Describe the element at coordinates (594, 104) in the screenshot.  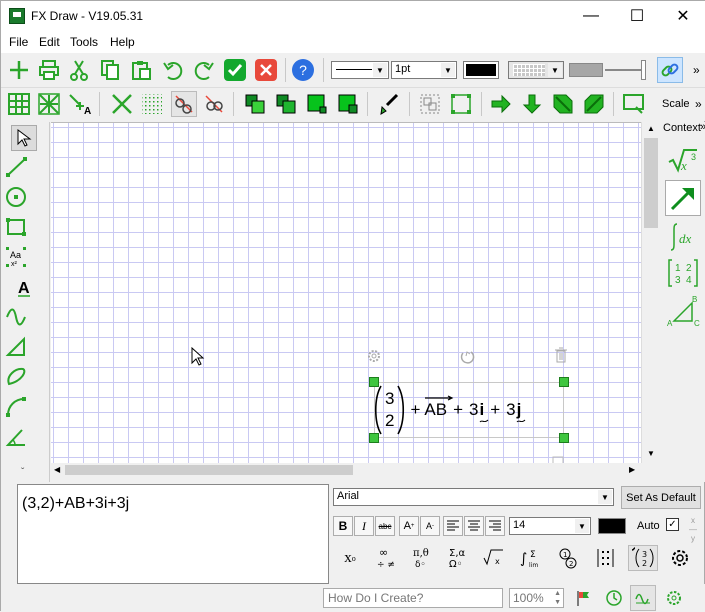
I see `rotate-left-button` at that location.